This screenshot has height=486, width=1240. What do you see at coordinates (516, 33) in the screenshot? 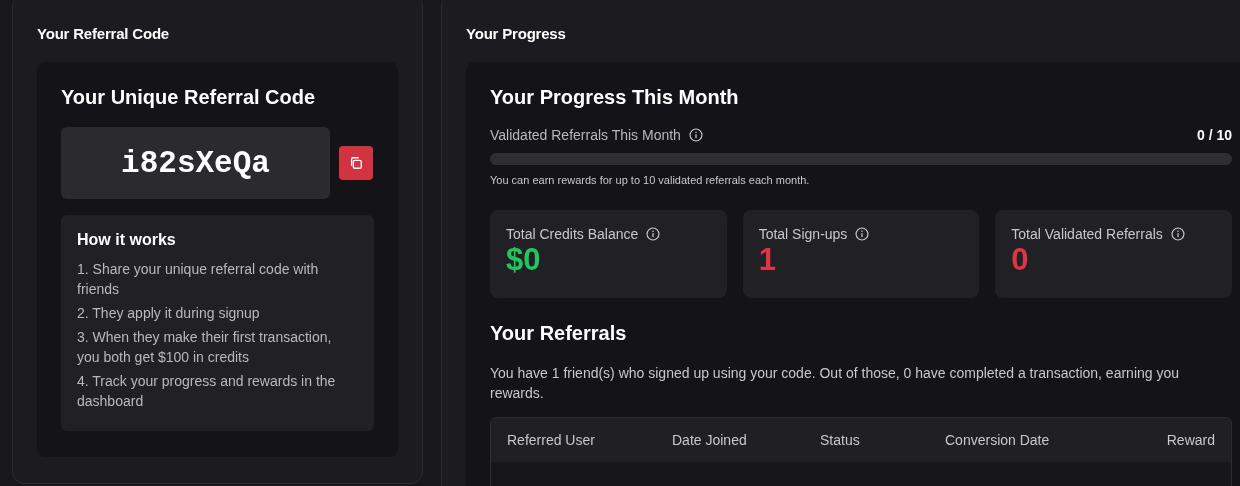
I see `card-title: Your Progress` at bounding box center [516, 33].